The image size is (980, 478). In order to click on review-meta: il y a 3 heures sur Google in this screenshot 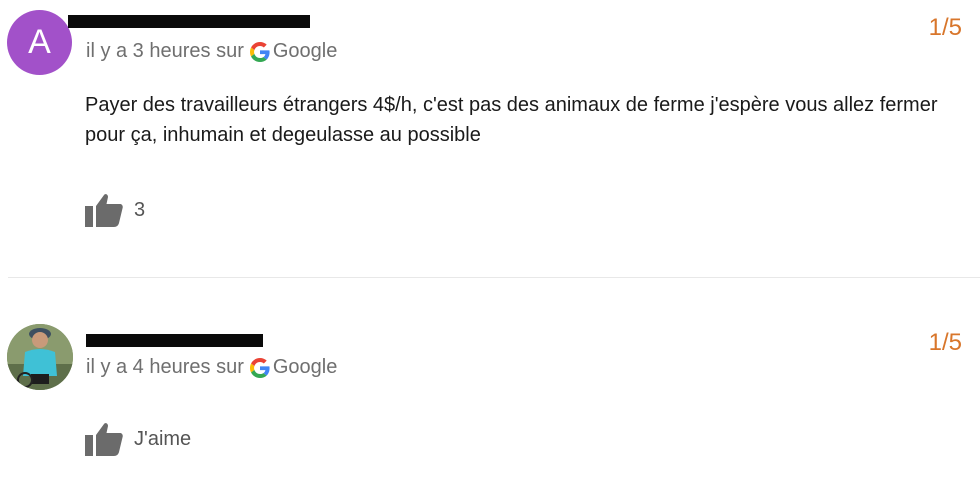, I will do `click(211, 51)`.